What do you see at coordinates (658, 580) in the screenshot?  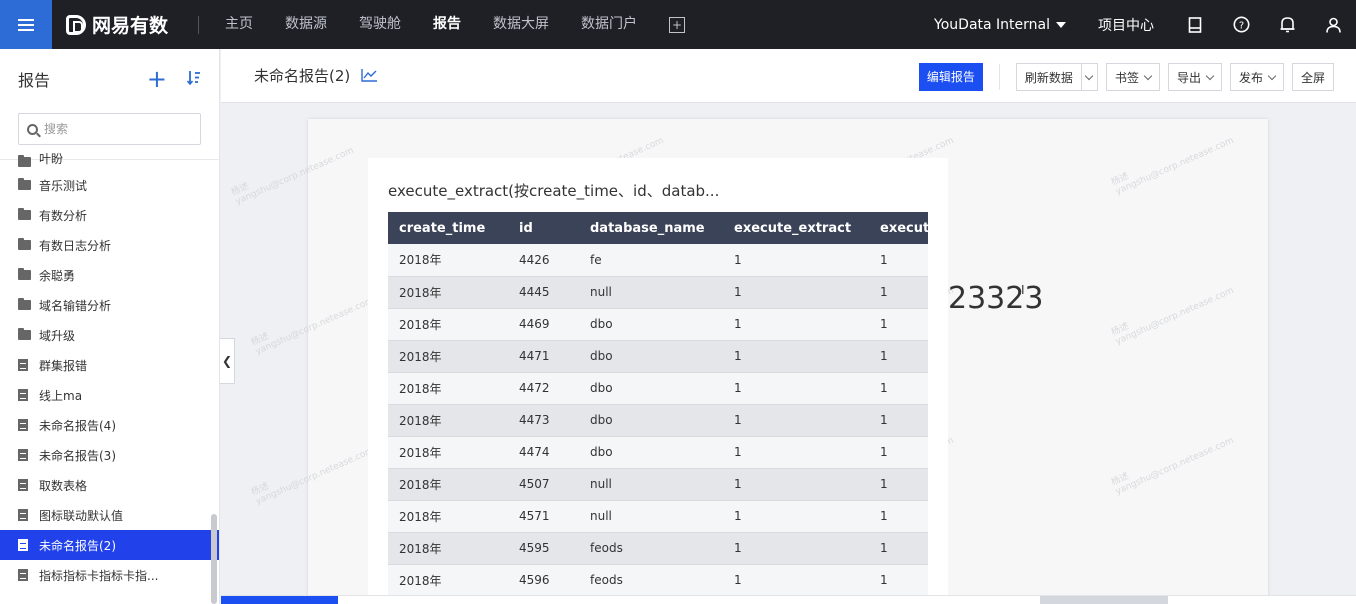 I see `table-row: 2018年 4596 feods 1 1` at bounding box center [658, 580].